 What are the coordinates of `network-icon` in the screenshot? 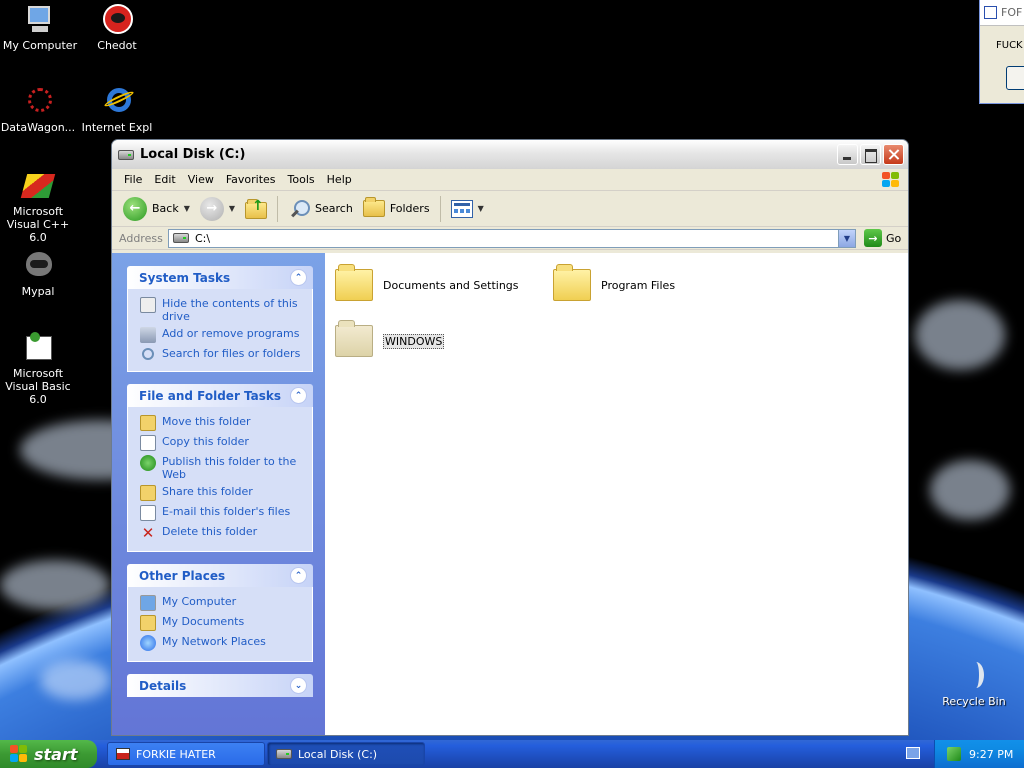 It's located at (954, 754).